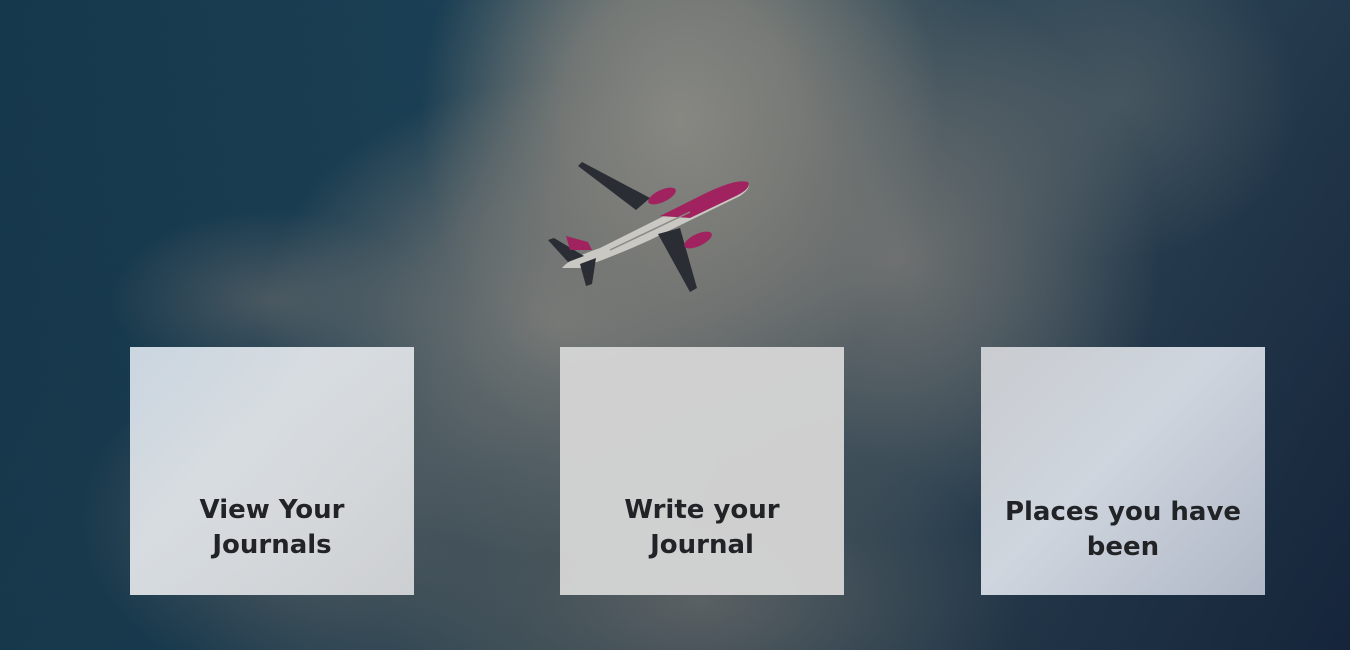 This screenshot has height=650, width=1350. I want to click on write-journal-card: Write your Journal, so click(702, 471).